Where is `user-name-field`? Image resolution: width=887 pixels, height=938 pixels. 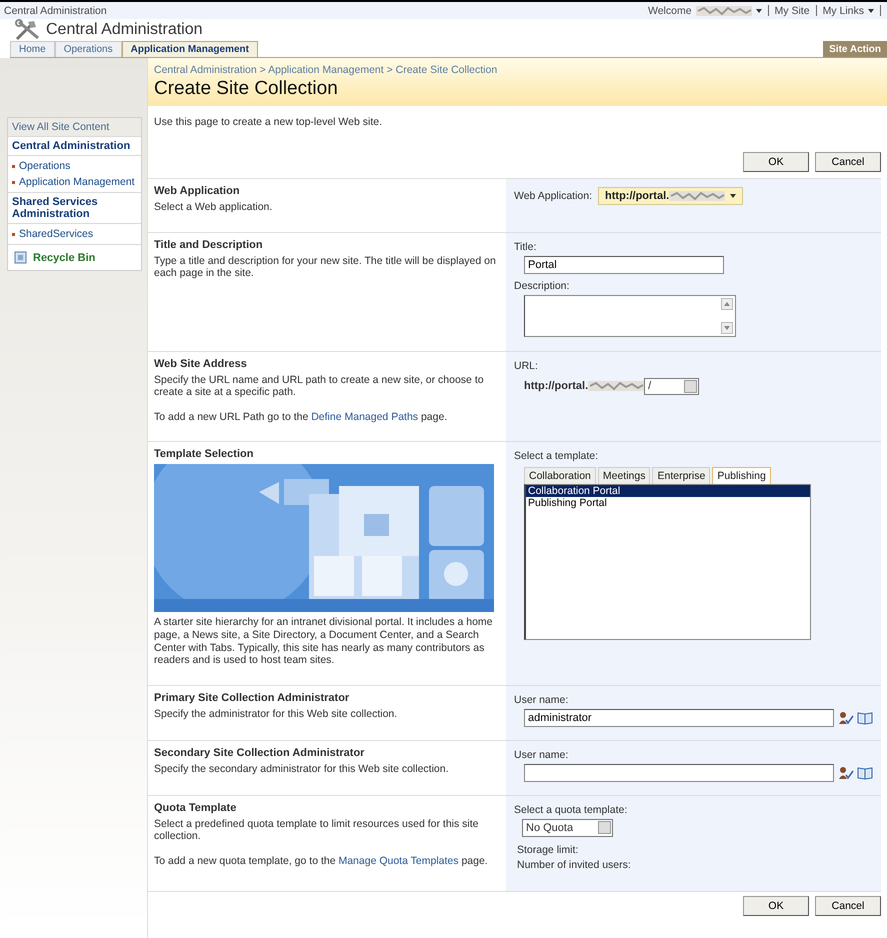
user-name-field is located at coordinates (679, 773).